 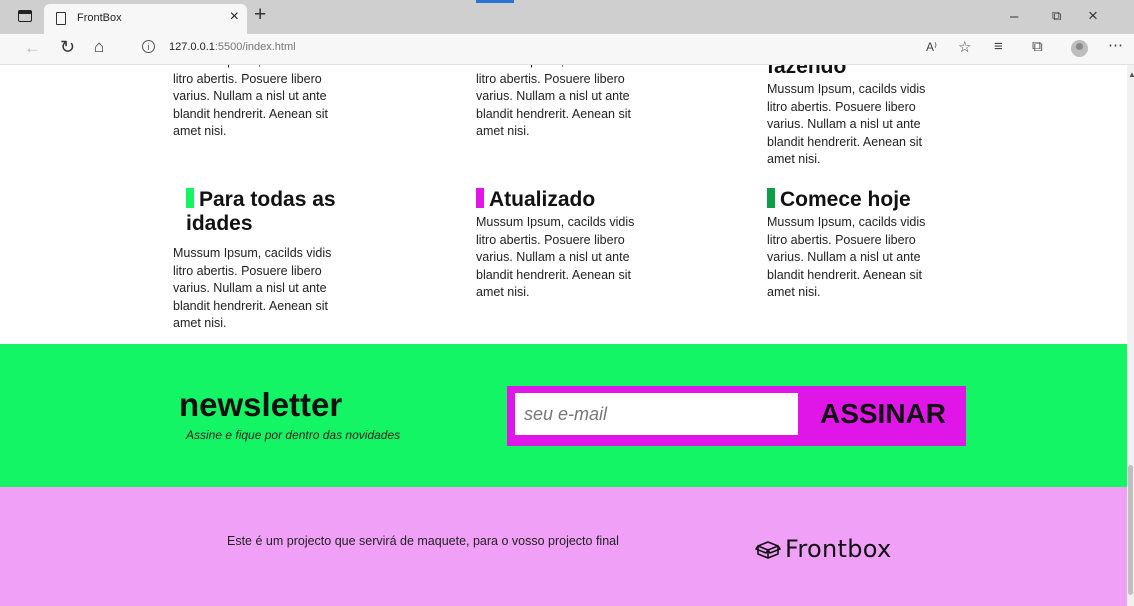 What do you see at coordinates (495, 1) in the screenshot?
I see `tab-indicator` at bounding box center [495, 1].